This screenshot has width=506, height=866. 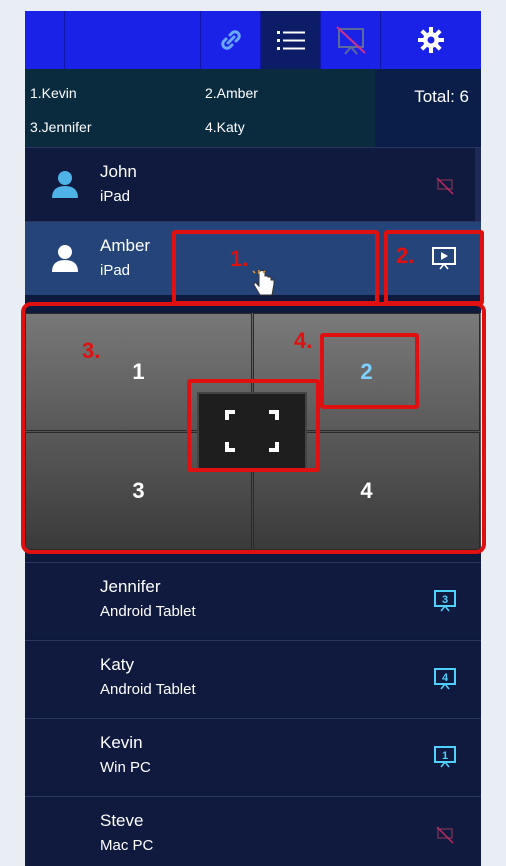 What do you see at coordinates (225, 127) in the screenshot?
I see `slot-4-label: 4.Katy` at bounding box center [225, 127].